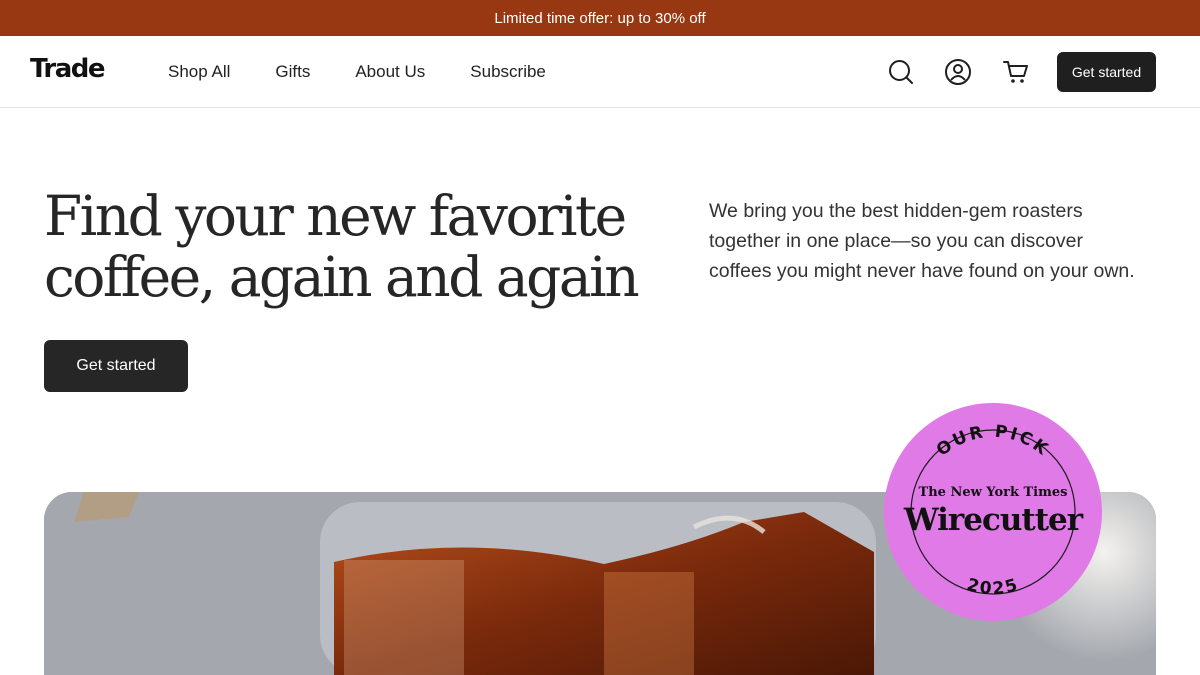 This screenshot has width=1200, height=675. Describe the element at coordinates (993, 520) in the screenshot. I see `badge-wirecutter: Wirecutter` at that location.